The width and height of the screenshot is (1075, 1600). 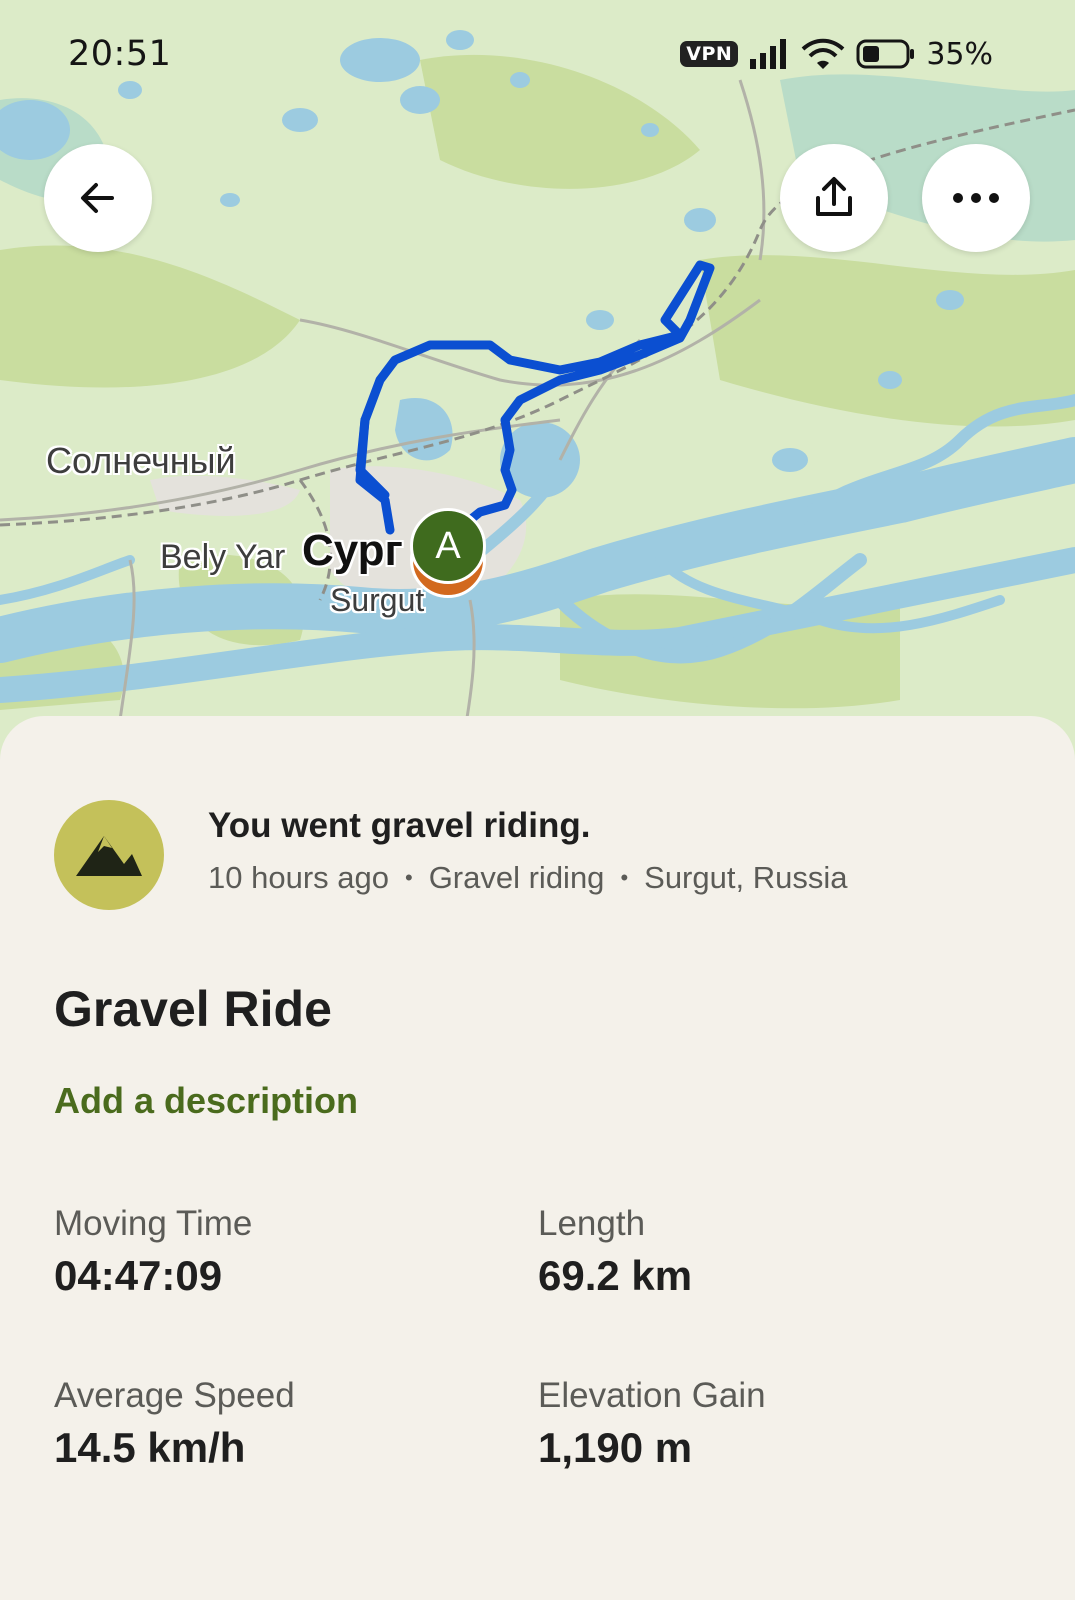 I want to click on start-marker-label: A, so click(x=448, y=545).